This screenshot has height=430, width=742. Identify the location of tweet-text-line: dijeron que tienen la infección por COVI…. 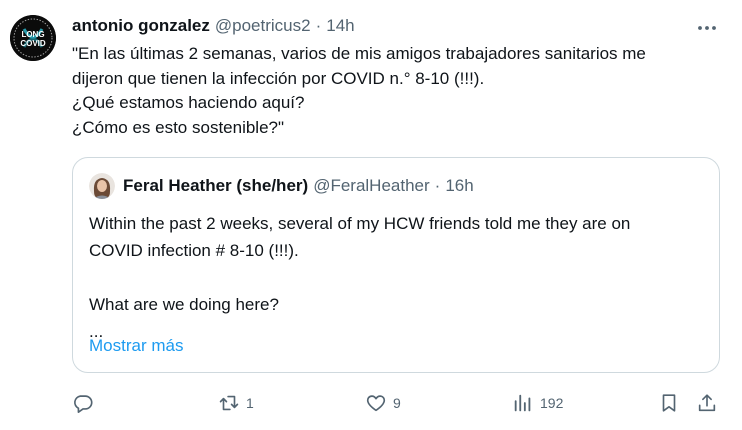
(278, 78).